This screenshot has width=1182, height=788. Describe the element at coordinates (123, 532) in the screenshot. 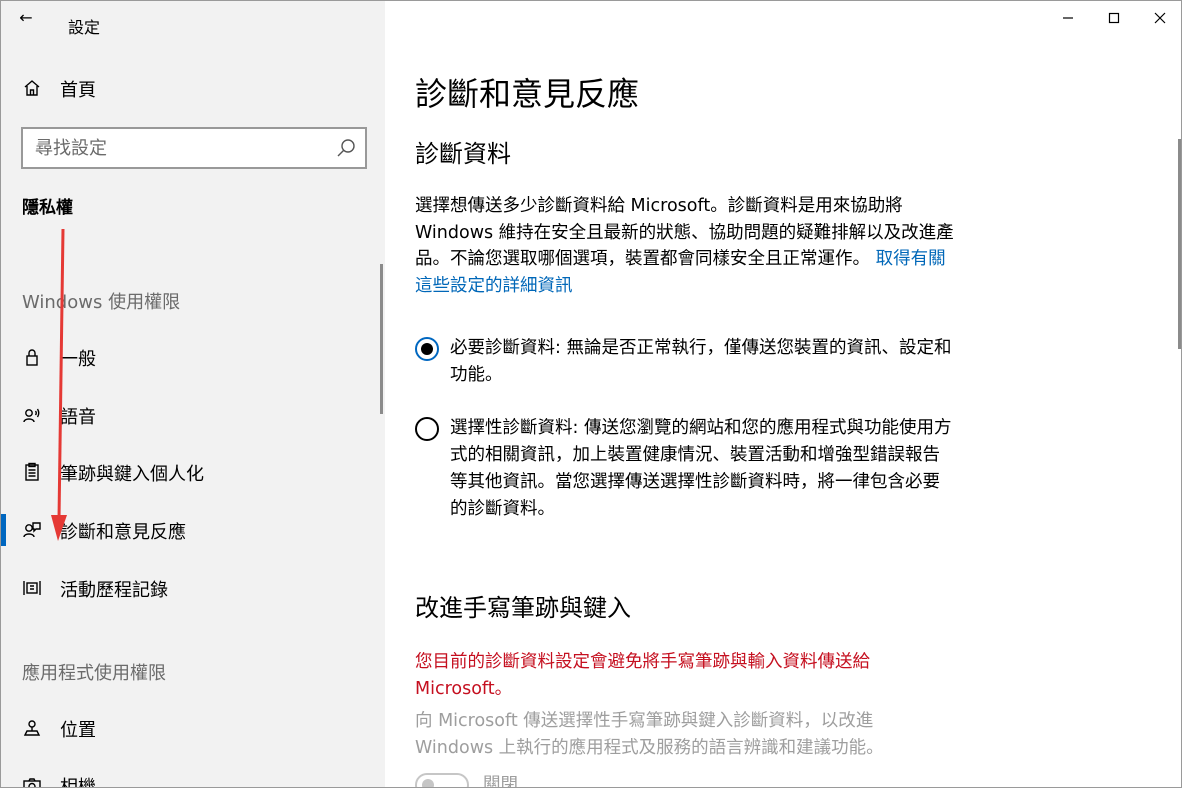

I see `sidebar-item-label: 診斷和意見反應` at that location.